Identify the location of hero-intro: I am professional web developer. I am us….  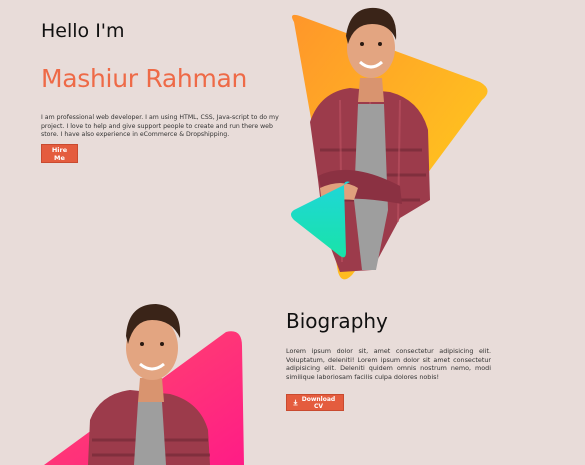
(160, 126).